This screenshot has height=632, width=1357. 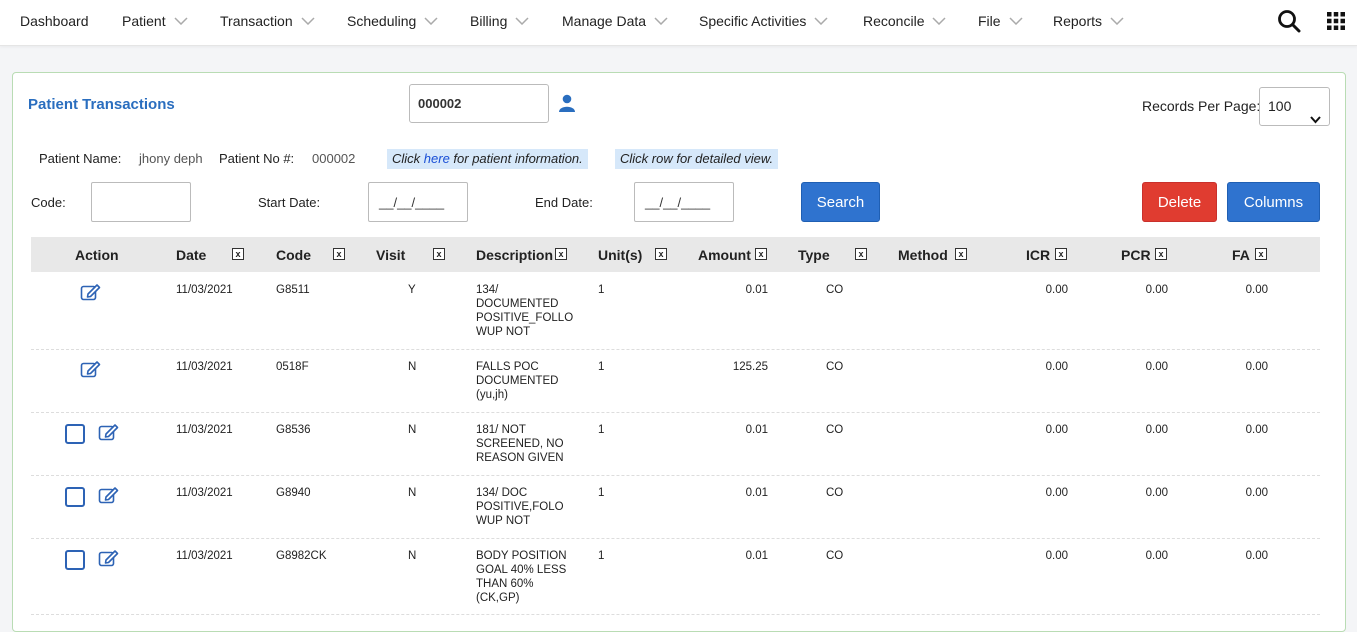 I want to click on nav-label: Billing, so click(x=489, y=21).